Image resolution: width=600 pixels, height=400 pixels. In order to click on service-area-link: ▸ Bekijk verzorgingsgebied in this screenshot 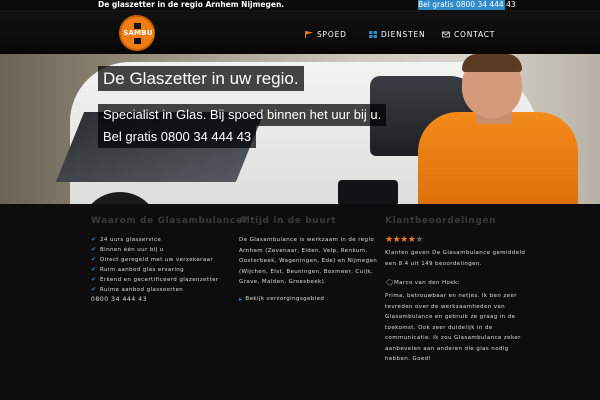, I will do `click(314, 299)`.